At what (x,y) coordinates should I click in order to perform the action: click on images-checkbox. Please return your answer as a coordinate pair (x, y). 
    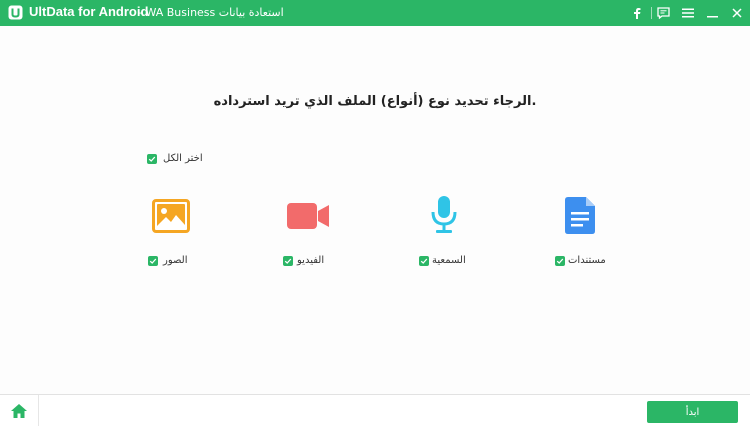
    Looking at the image, I should click on (153, 261).